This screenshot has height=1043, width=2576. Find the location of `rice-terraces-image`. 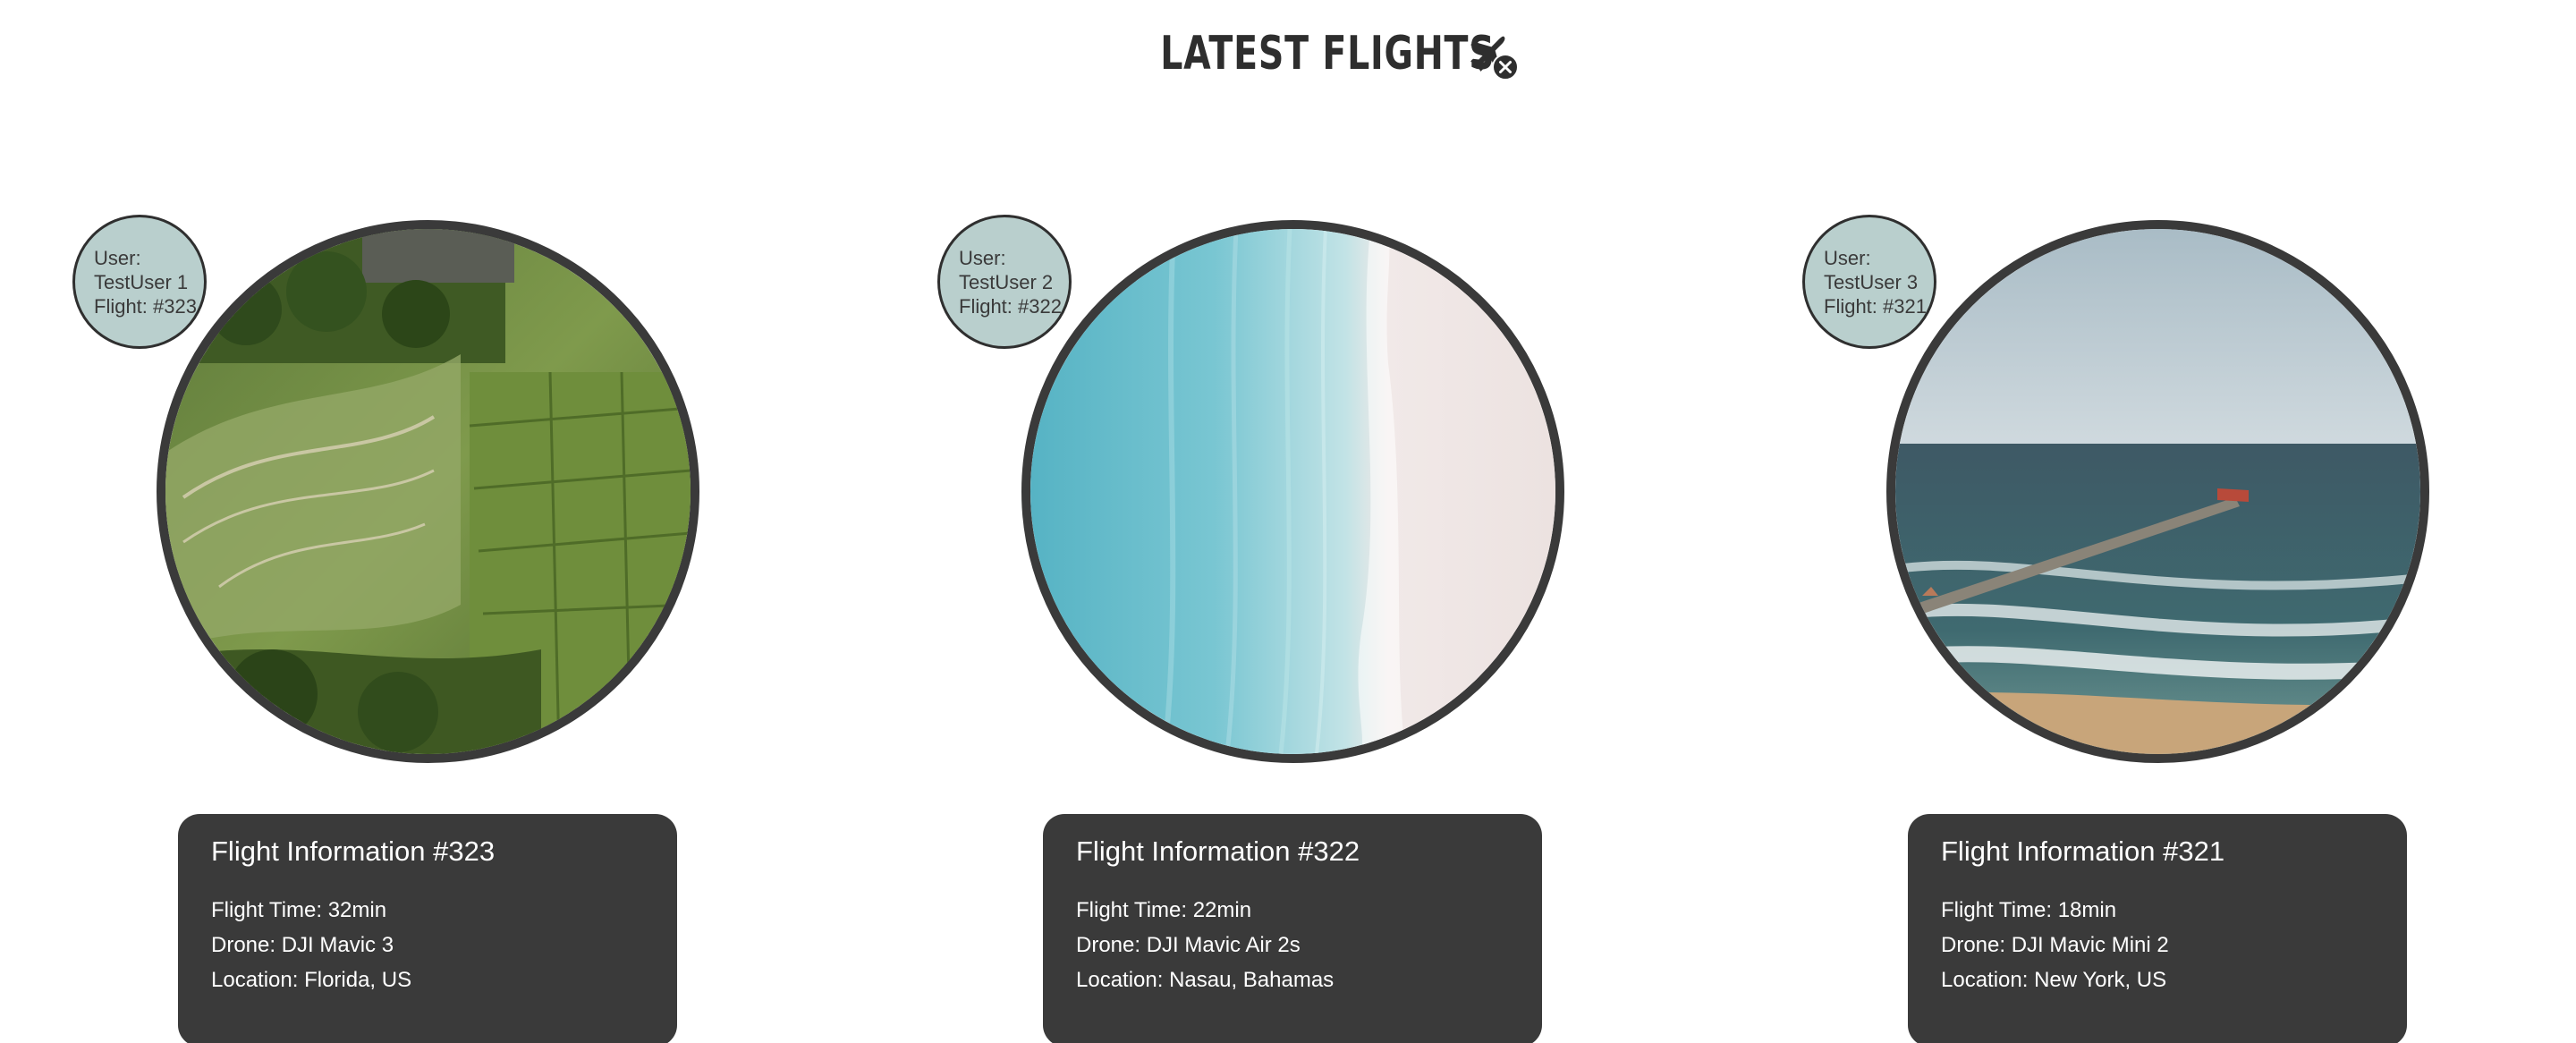

rice-terraces-image is located at coordinates (428, 491).